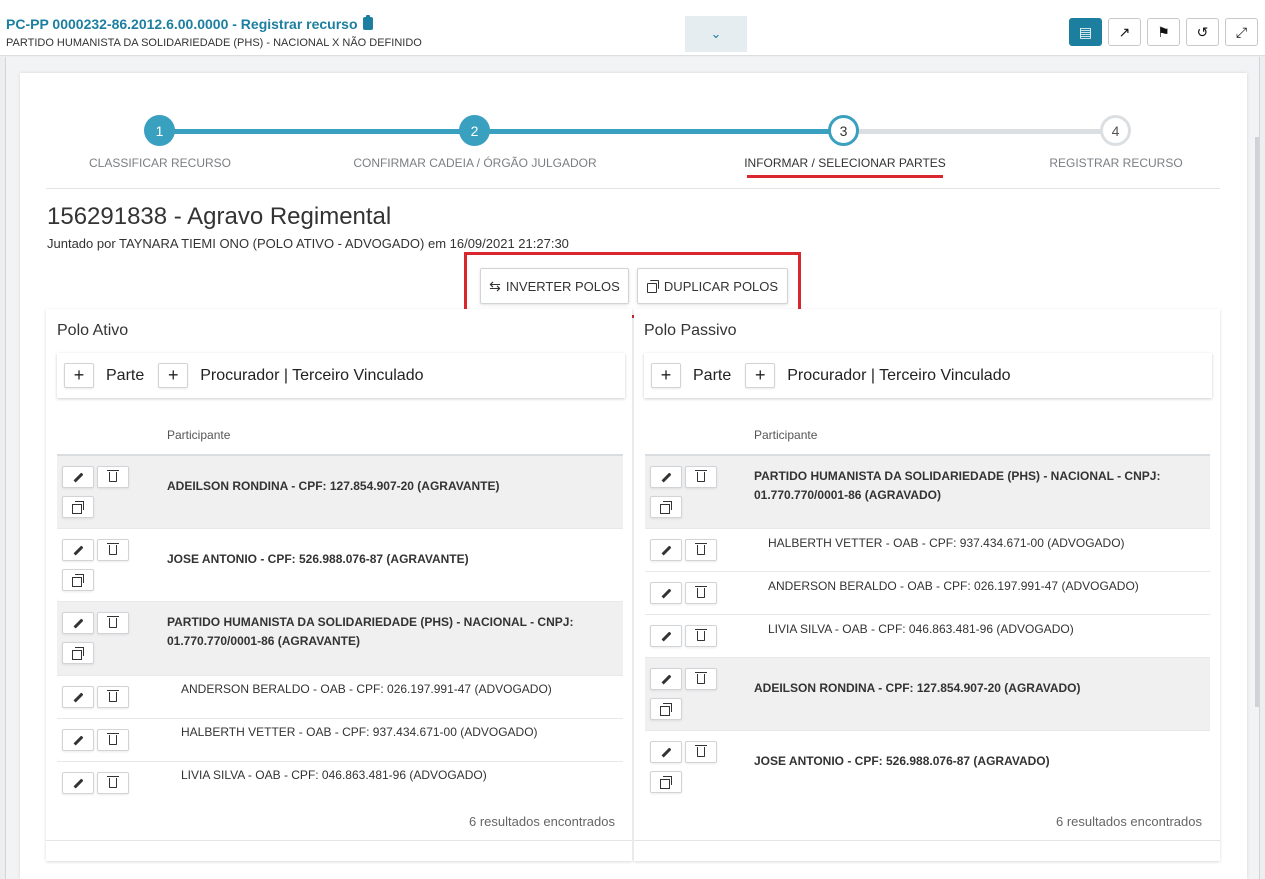 This screenshot has height=879, width=1265. Describe the element at coordinates (1257, 422) in the screenshot. I see `scrollbar` at that location.